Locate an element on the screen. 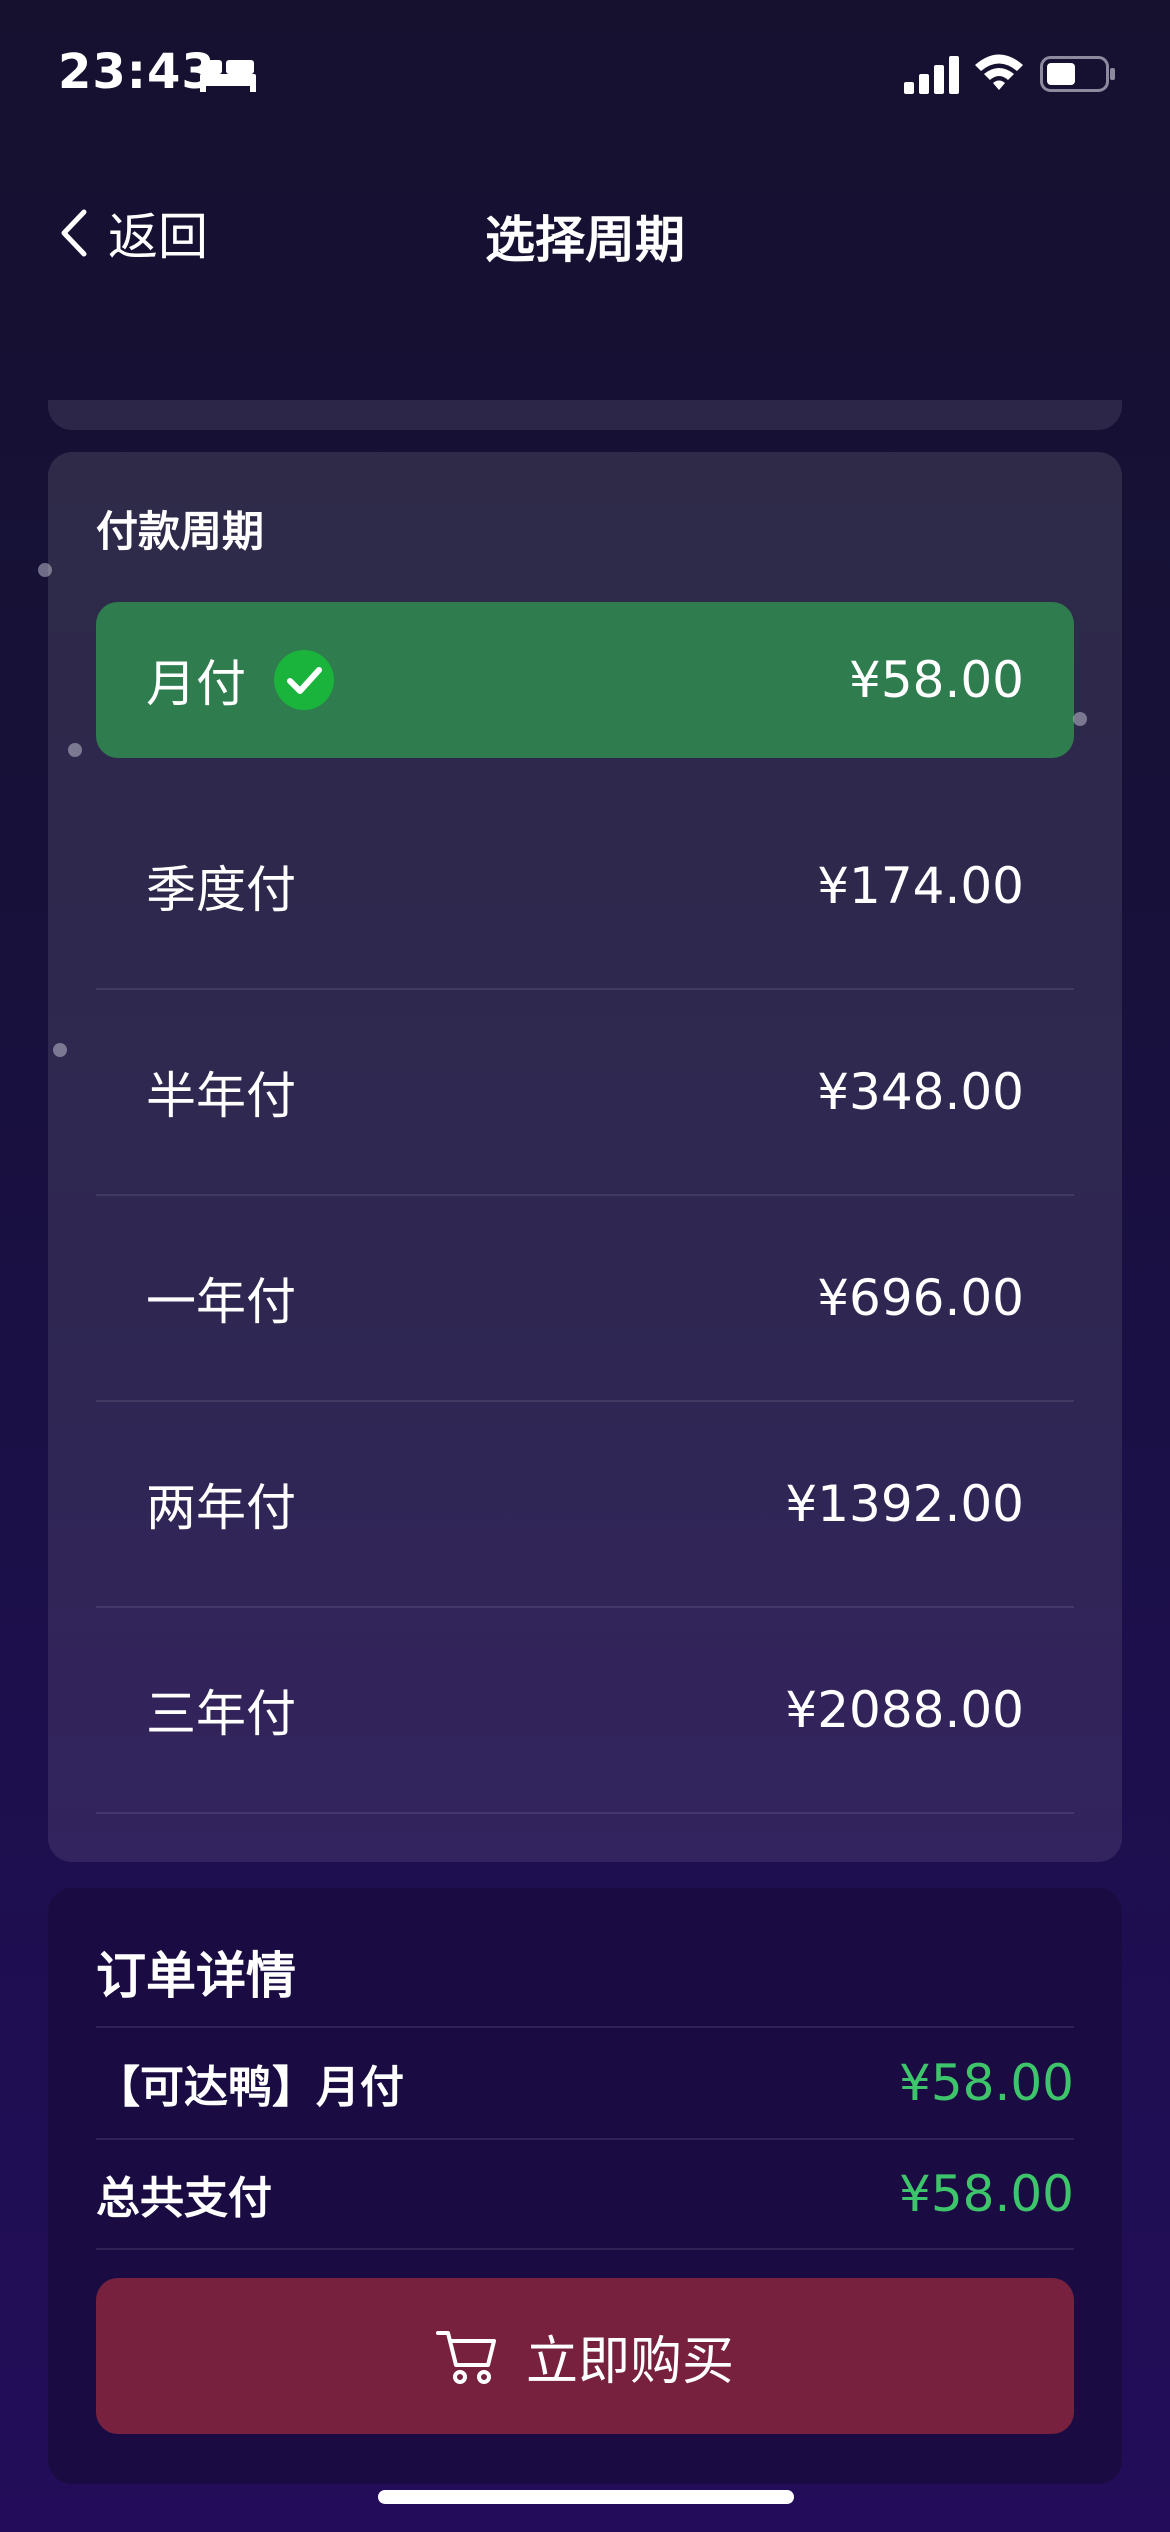 Image resolution: width=1170 pixels, height=2532 pixels. option-price: ¥1392.00 is located at coordinates (904, 1504).